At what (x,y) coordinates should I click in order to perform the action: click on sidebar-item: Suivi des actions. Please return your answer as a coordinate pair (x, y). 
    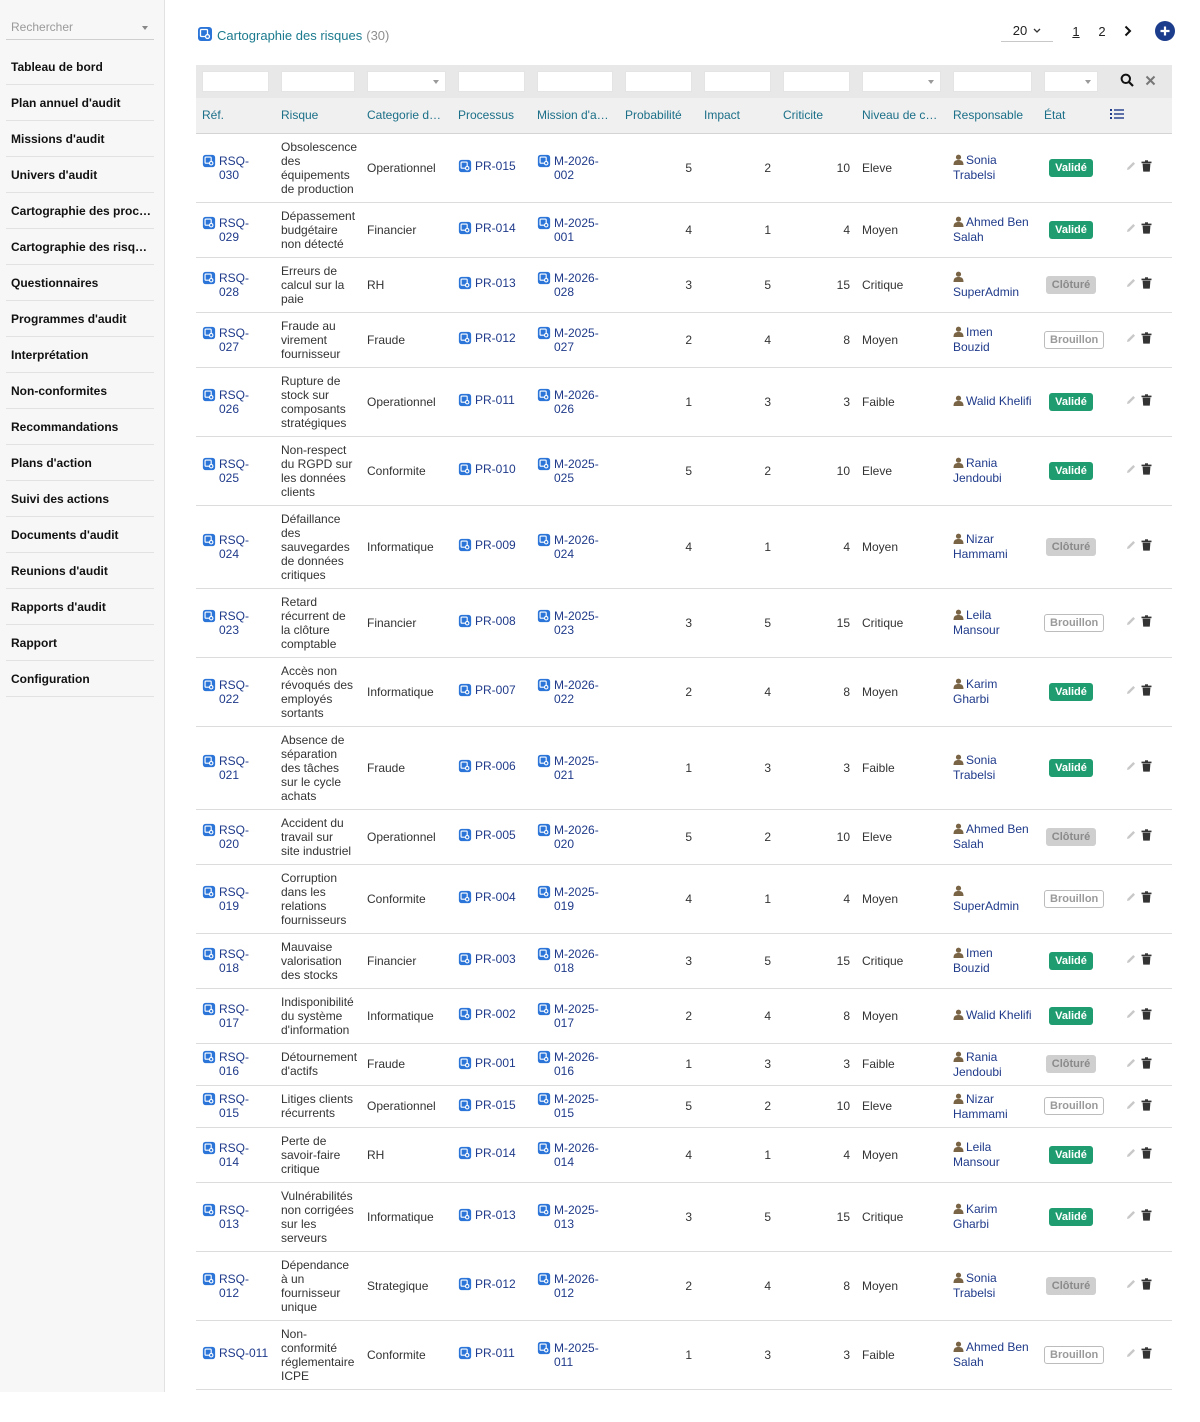
    Looking at the image, I should click on (80, 499).